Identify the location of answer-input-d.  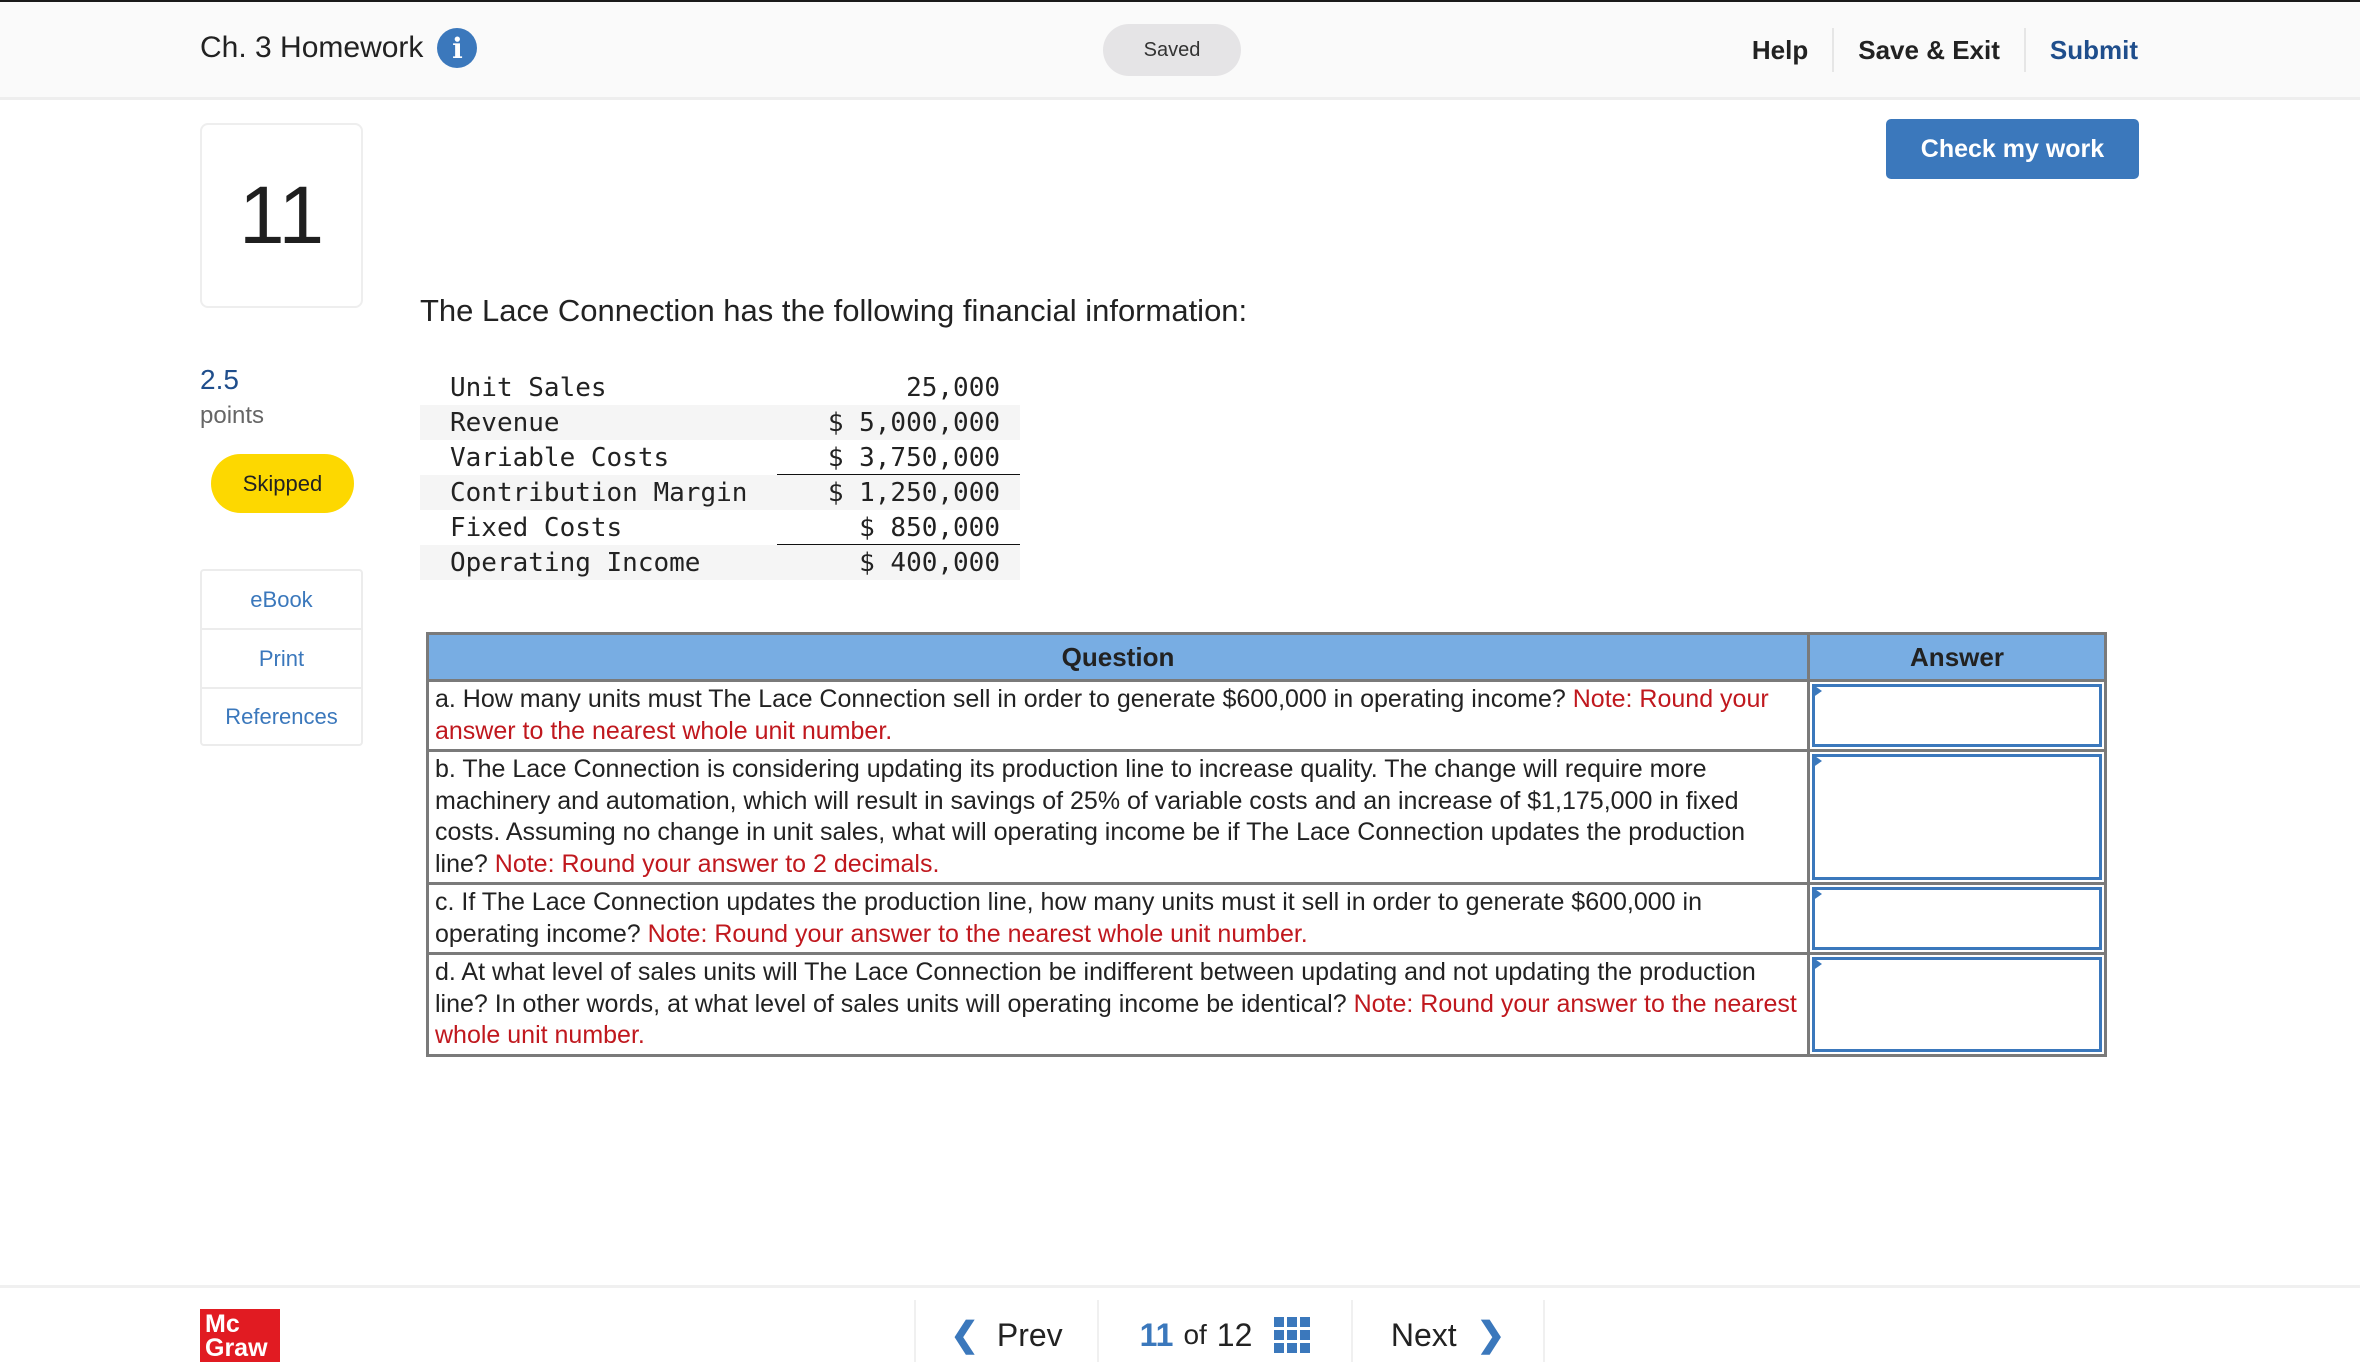
(1957, 1004).